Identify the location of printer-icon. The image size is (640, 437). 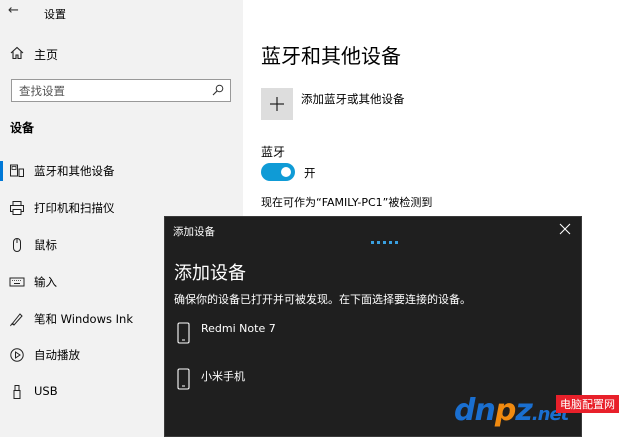
(17, 208).